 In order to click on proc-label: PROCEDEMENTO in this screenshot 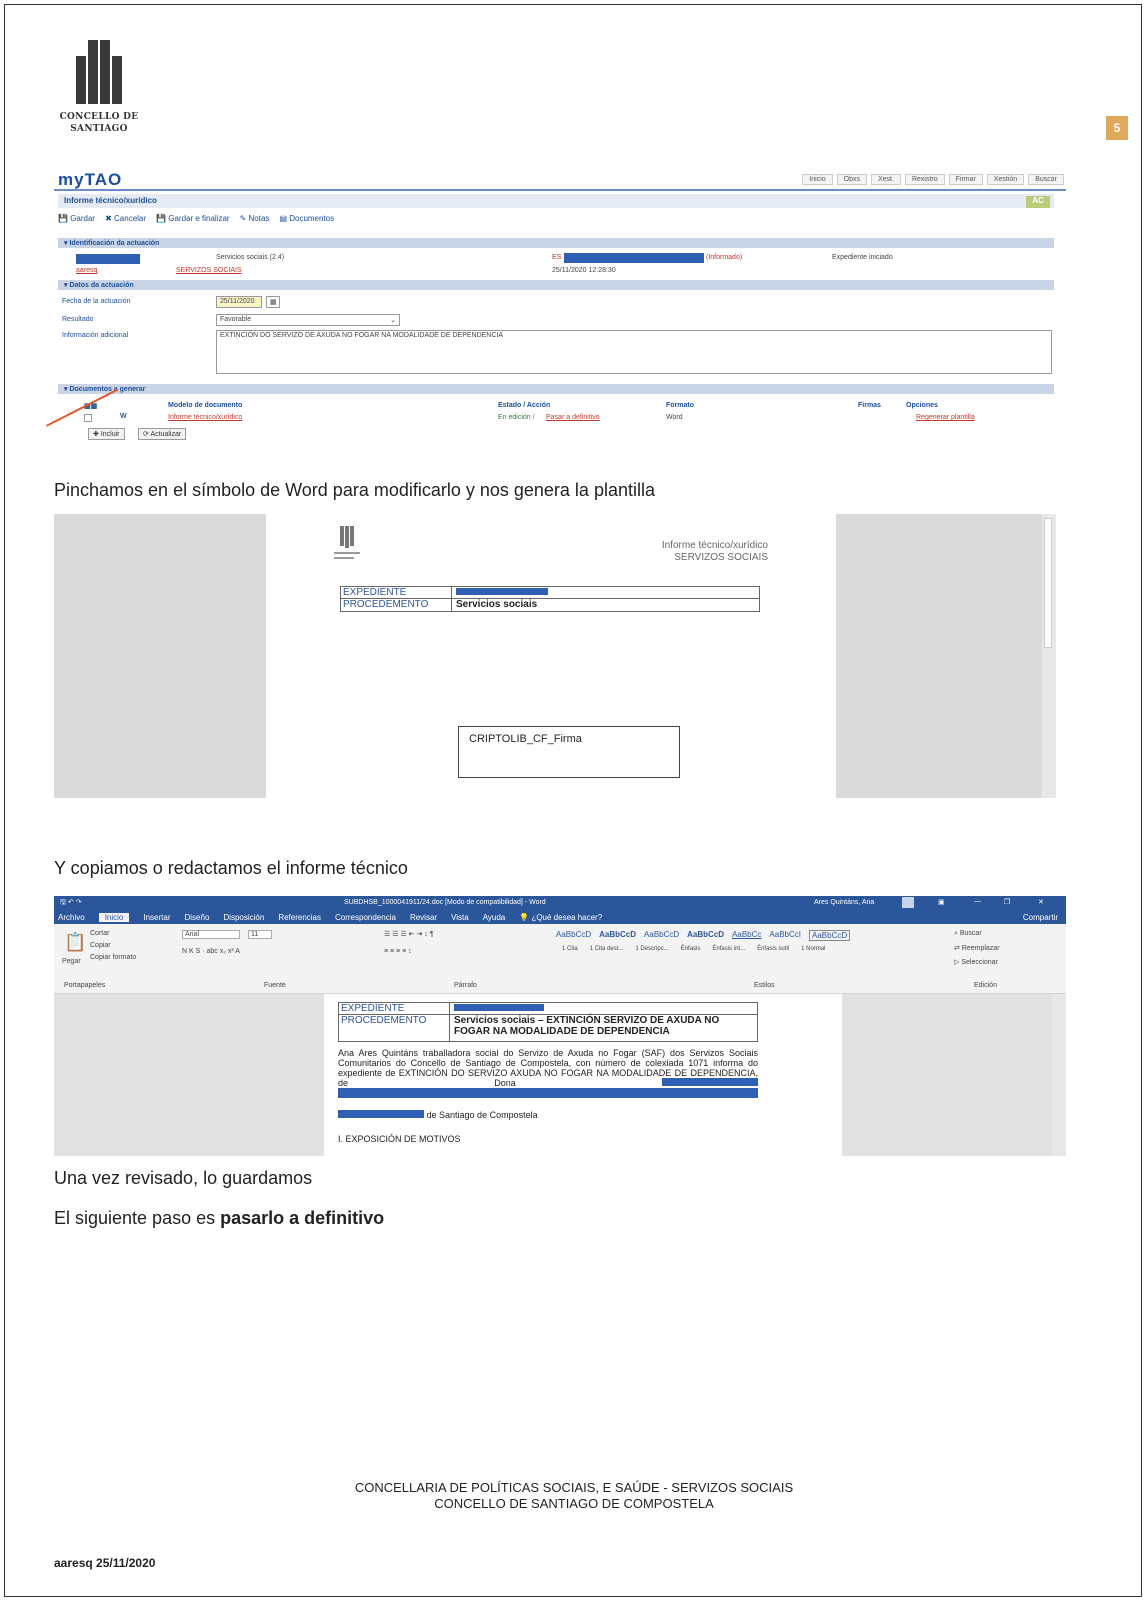, I will do `click(384, 1020)`.